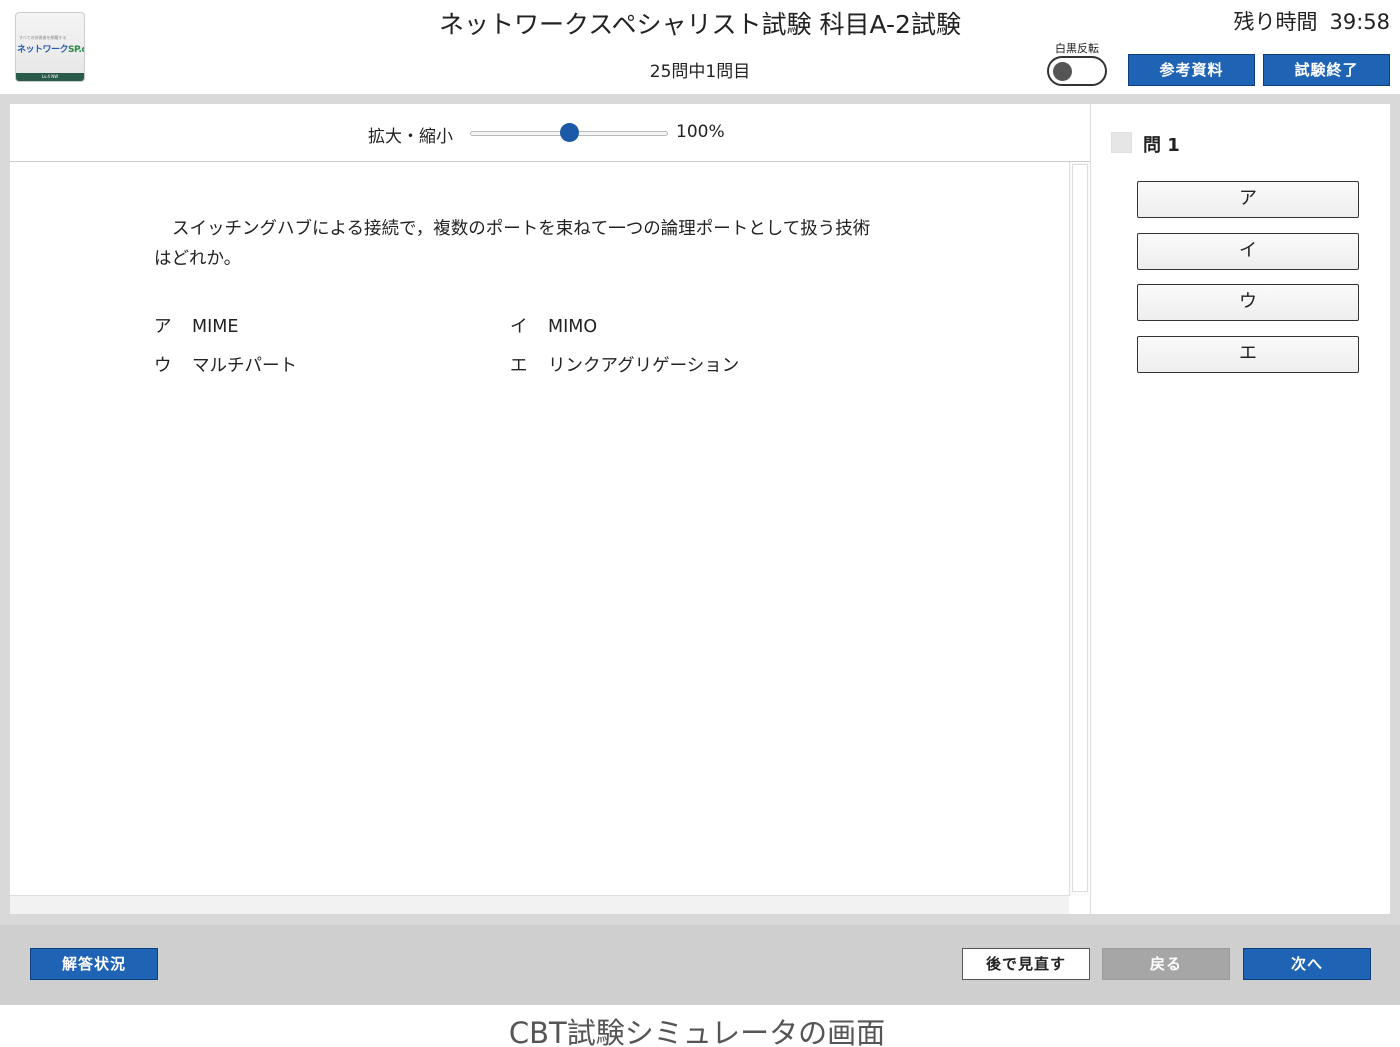 The width and height of the screenshot is (1400, 1047). I want to click on choice-i: イ MIMO, so click(553, 325).